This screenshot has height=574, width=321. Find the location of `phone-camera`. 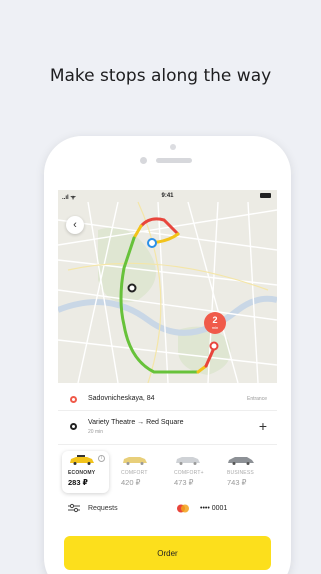

phone-camera is located at coordinates (143, 160).